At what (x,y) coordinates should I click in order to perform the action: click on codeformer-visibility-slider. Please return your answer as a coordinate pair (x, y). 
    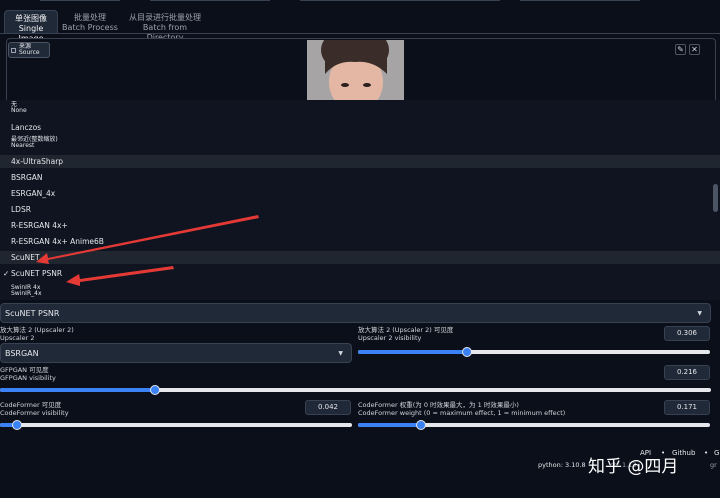
    Looking at the image, I should click on (176, 425).